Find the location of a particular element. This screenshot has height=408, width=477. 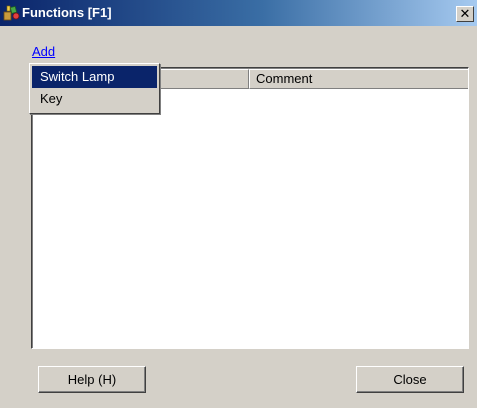

functions-app-icon is located at coordinates (11, 13).